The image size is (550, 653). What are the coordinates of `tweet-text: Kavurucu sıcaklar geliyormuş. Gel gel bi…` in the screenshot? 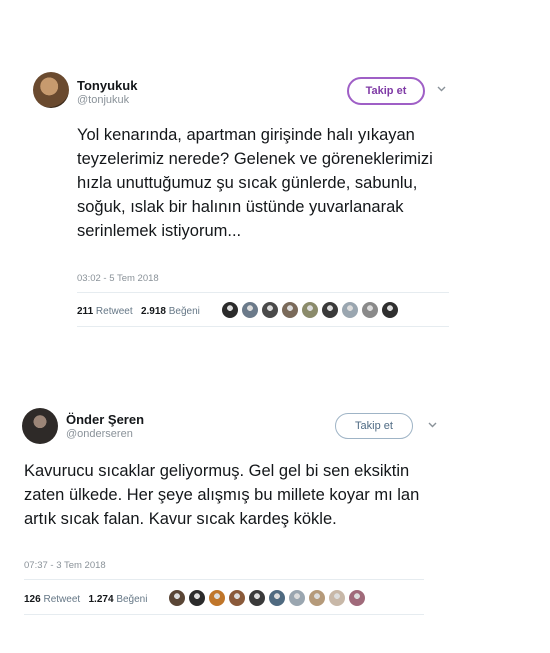 It's located at (222, 495).